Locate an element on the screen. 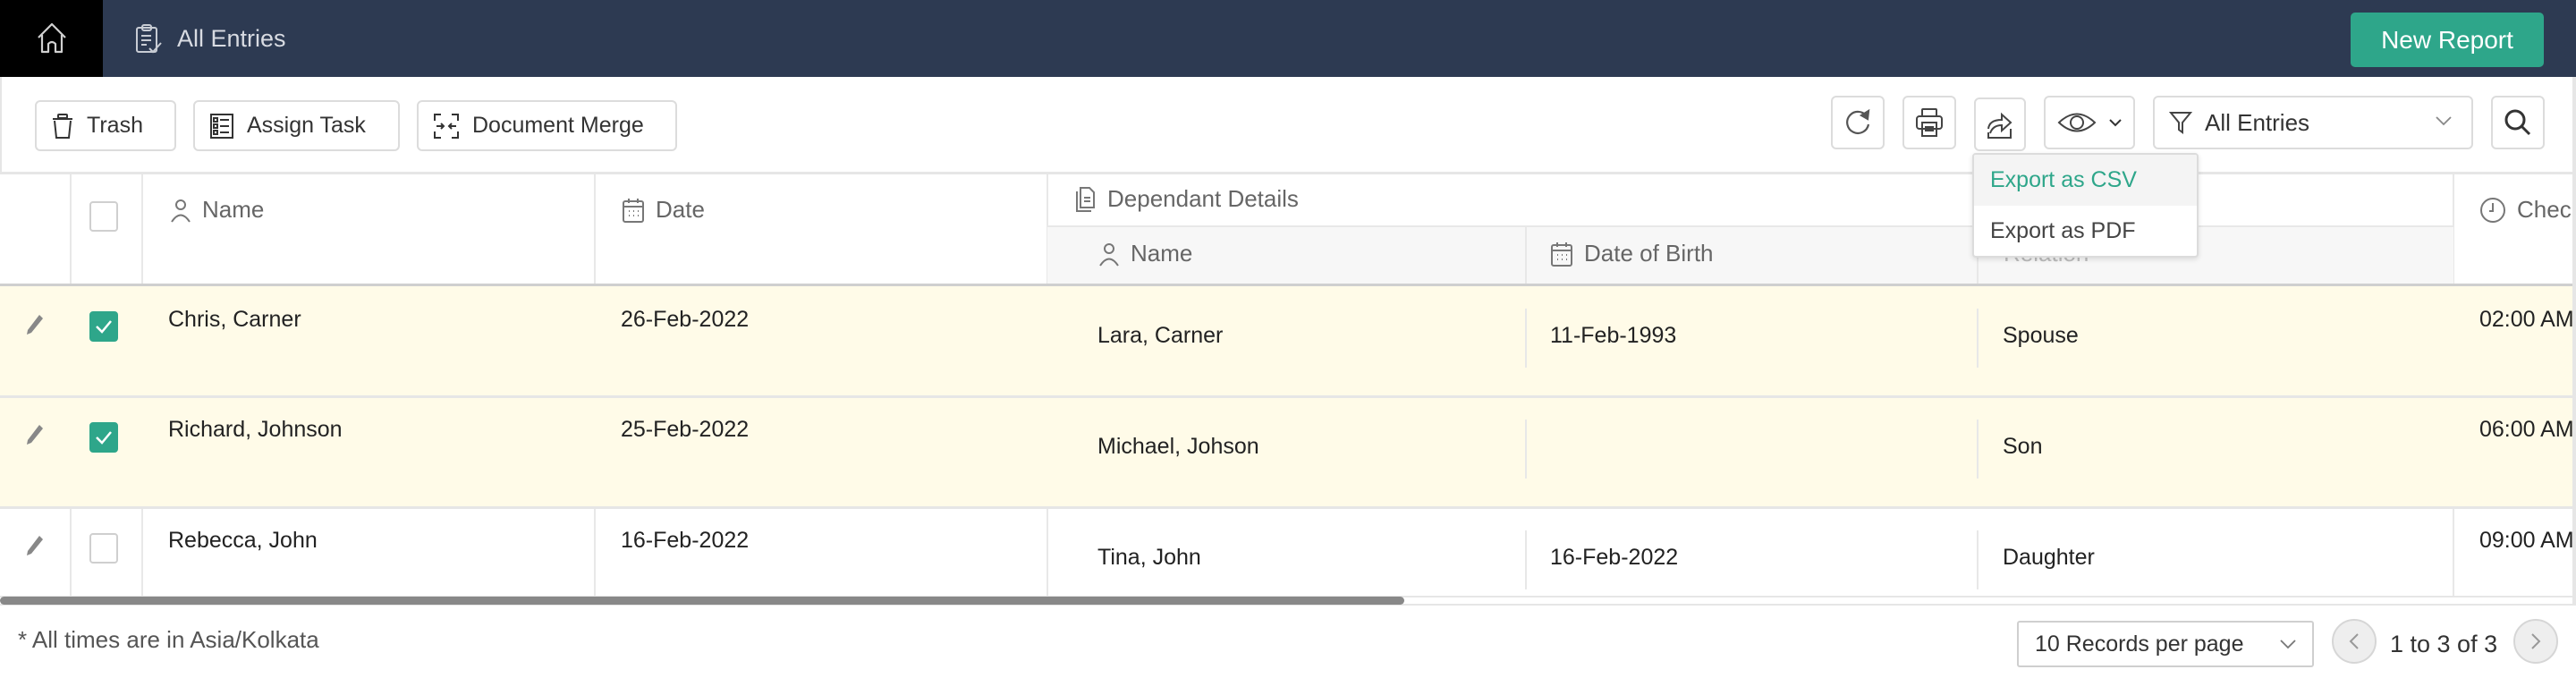 This screenshot has height=678, width=2576. cell-date-of-birth: 11-Feb-1993 is located at coordinates (1613, 336).